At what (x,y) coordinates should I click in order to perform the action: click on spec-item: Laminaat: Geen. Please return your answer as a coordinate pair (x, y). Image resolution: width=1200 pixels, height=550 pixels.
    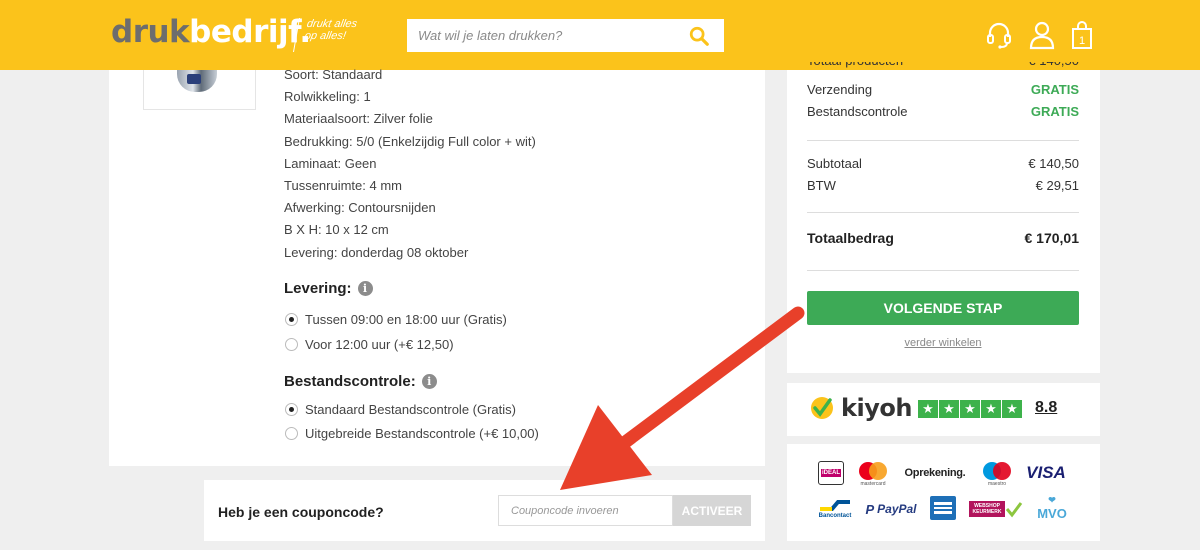
    Looking at the image, I should click on (330, 163).